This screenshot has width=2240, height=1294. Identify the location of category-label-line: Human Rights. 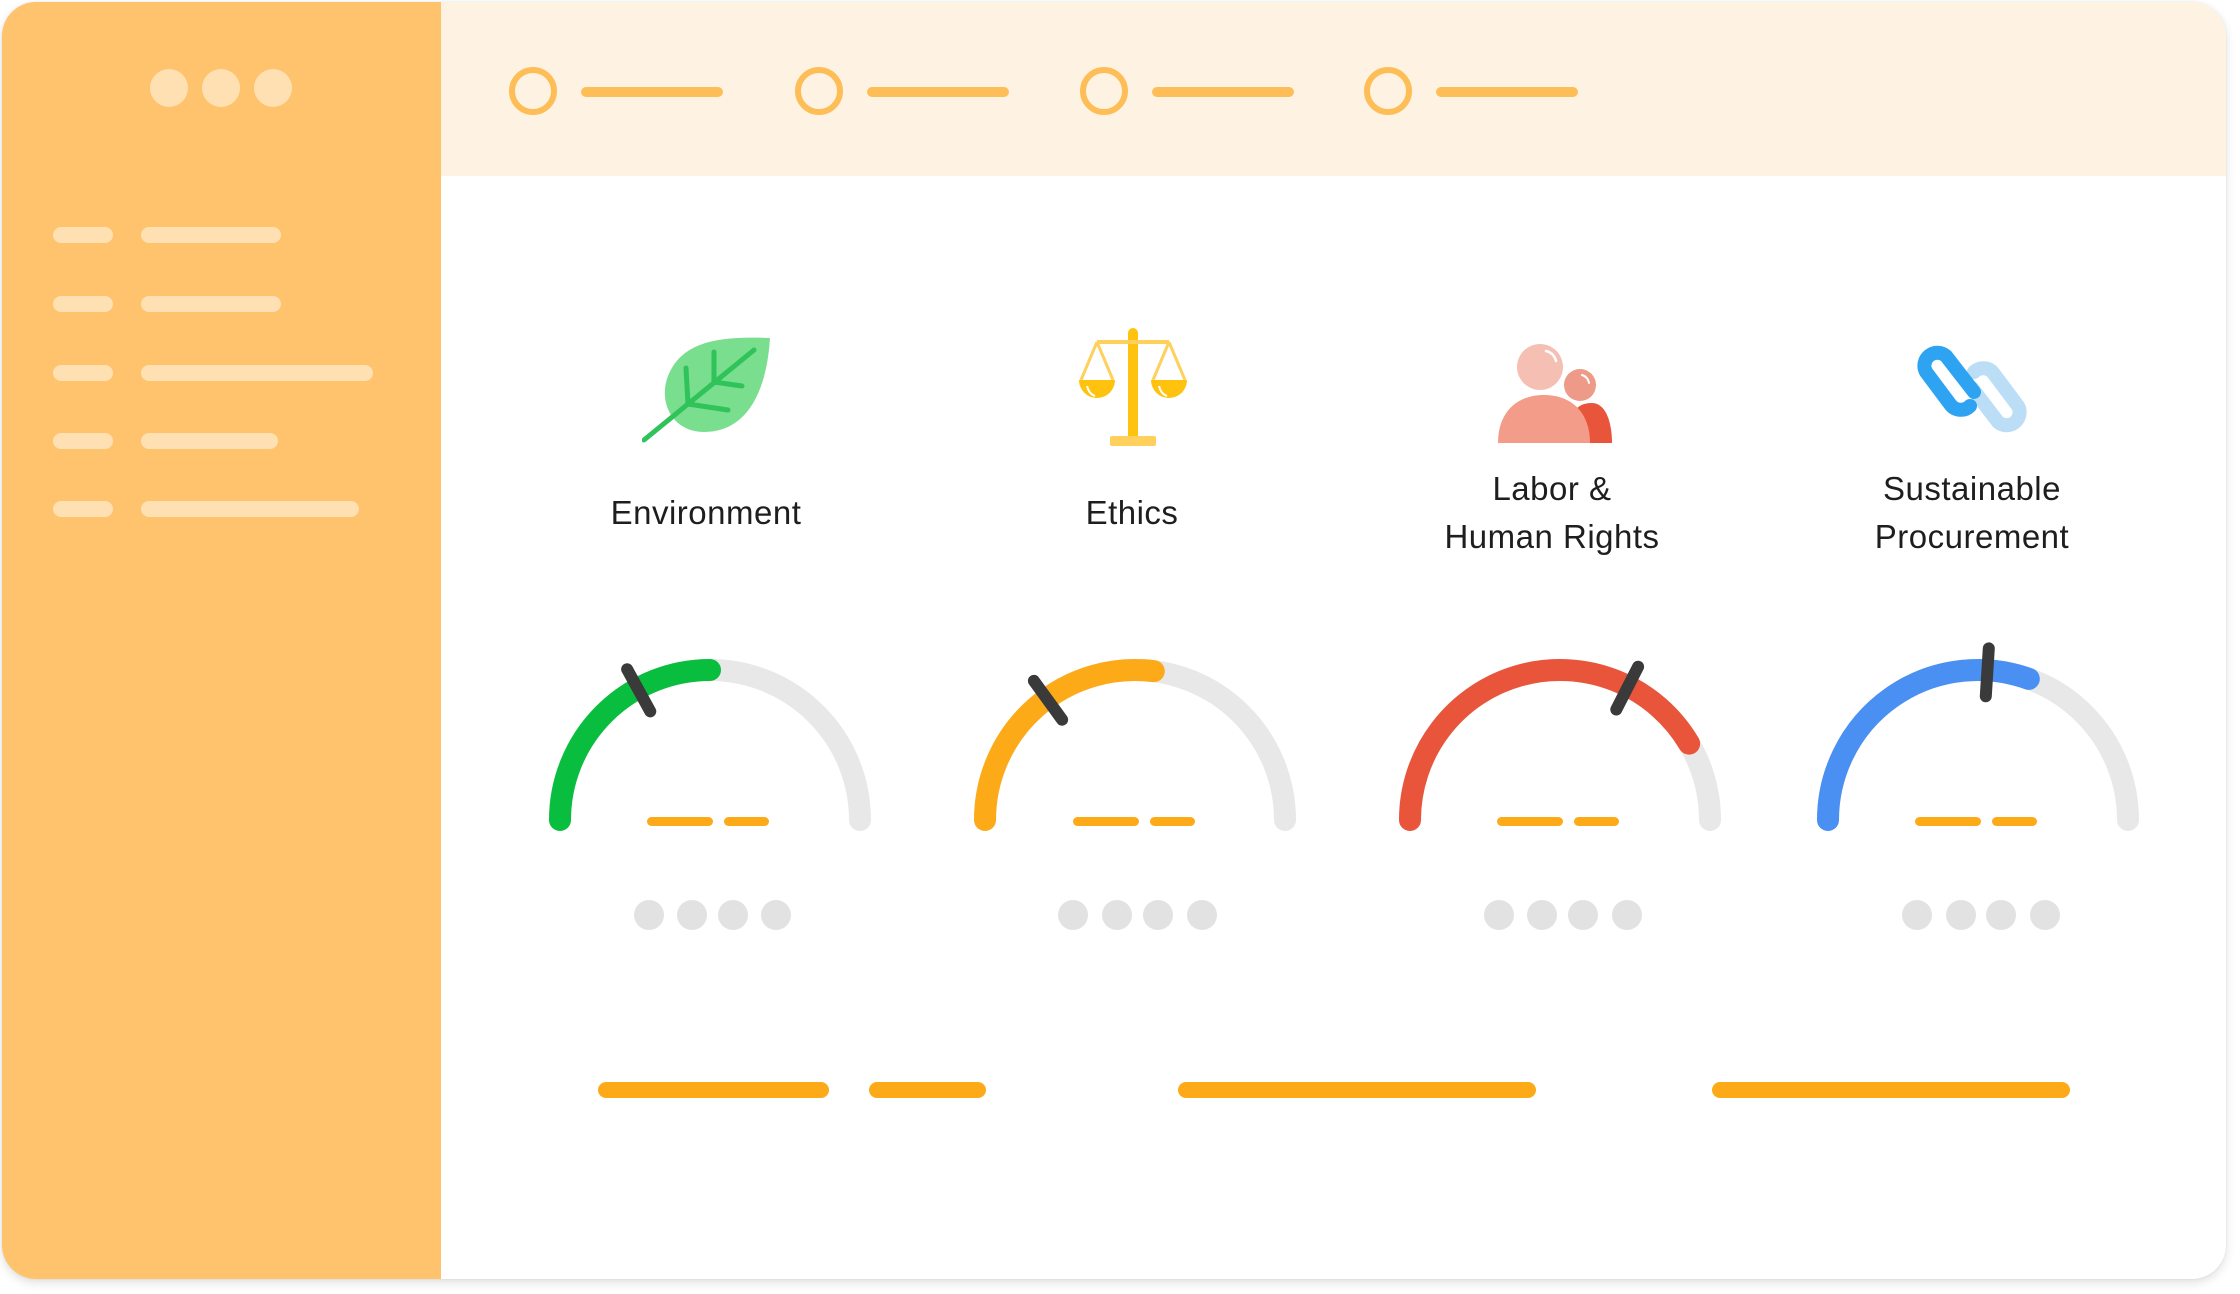
(1552, 536).